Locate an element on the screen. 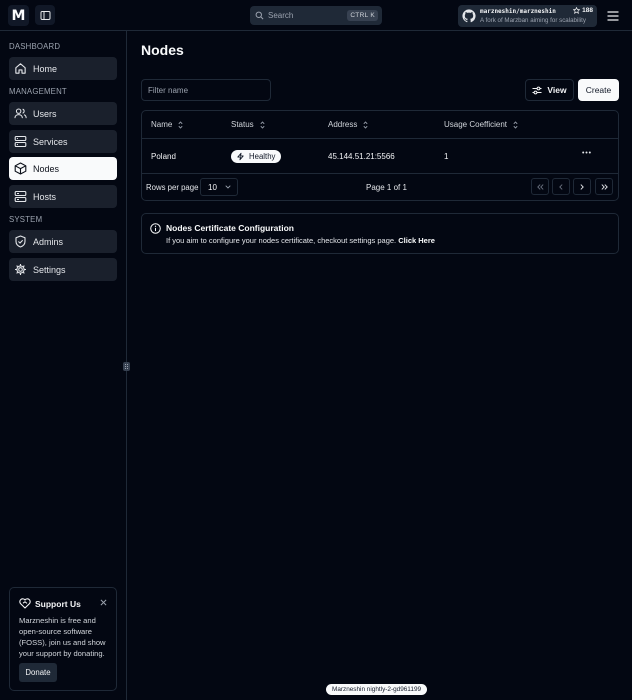 The width and height of the screenshot is (632, 700). column-header-label: Address is located at coordinates (343, 124).